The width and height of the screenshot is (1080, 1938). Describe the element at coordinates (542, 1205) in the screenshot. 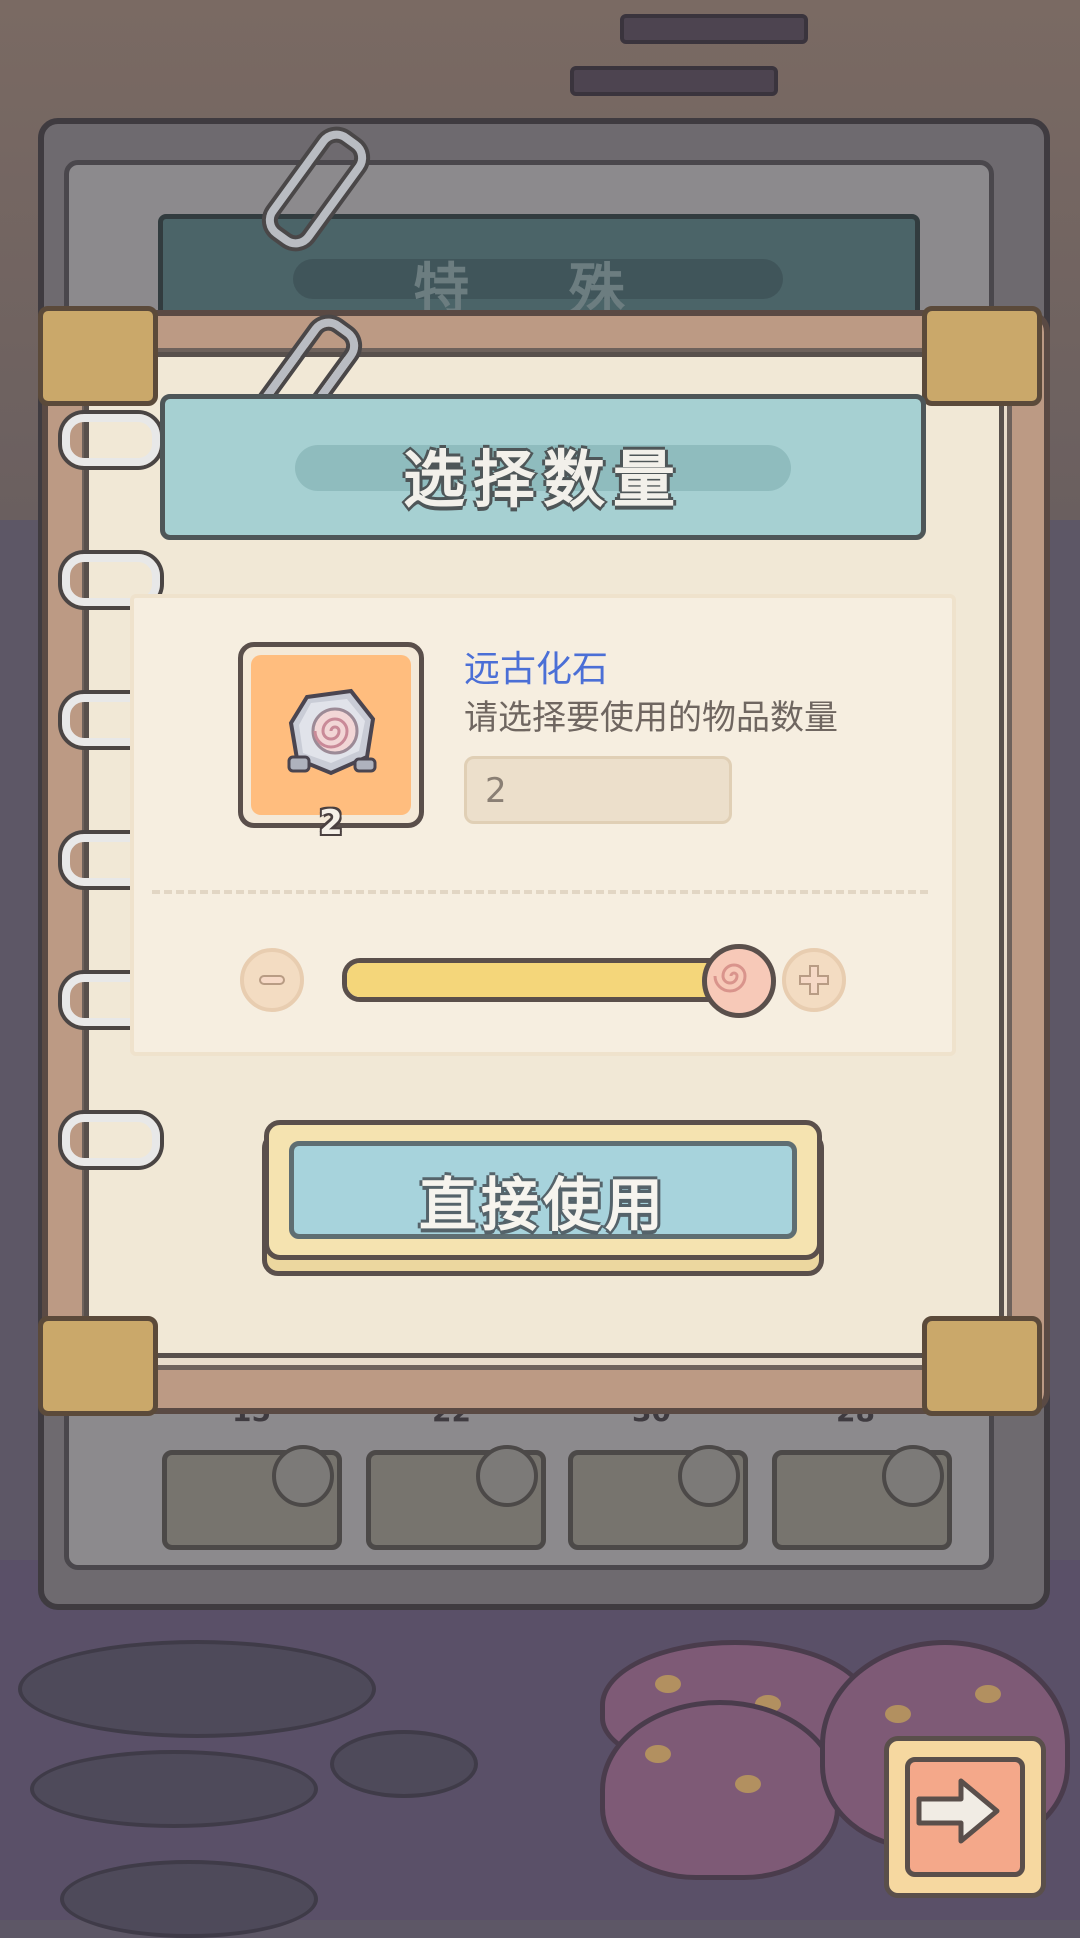

I see `use-directly-label: 直接使用` at that location.